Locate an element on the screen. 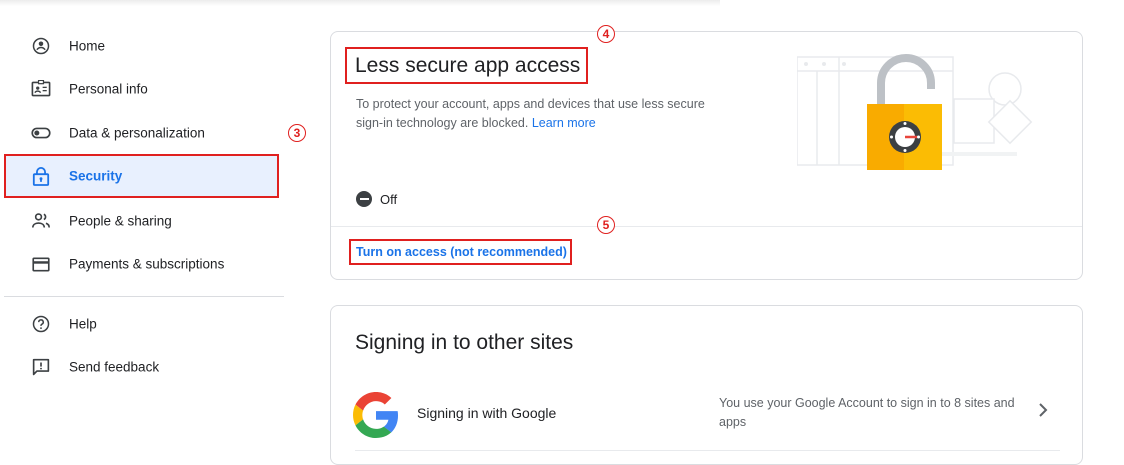  sidebar-item-data-personalization: Data & personalization is located at coordinates (140, 133).